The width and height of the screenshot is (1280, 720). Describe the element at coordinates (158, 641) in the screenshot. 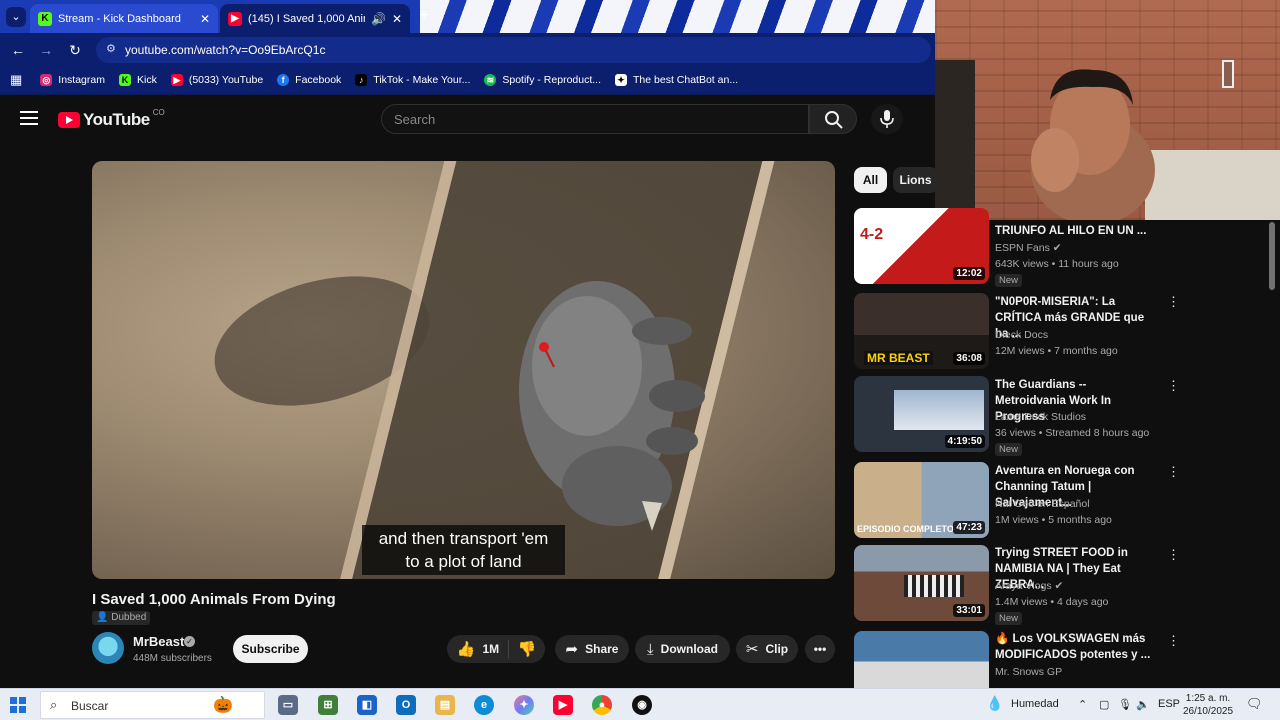

I see `channel-name: MrBeast` at that location.